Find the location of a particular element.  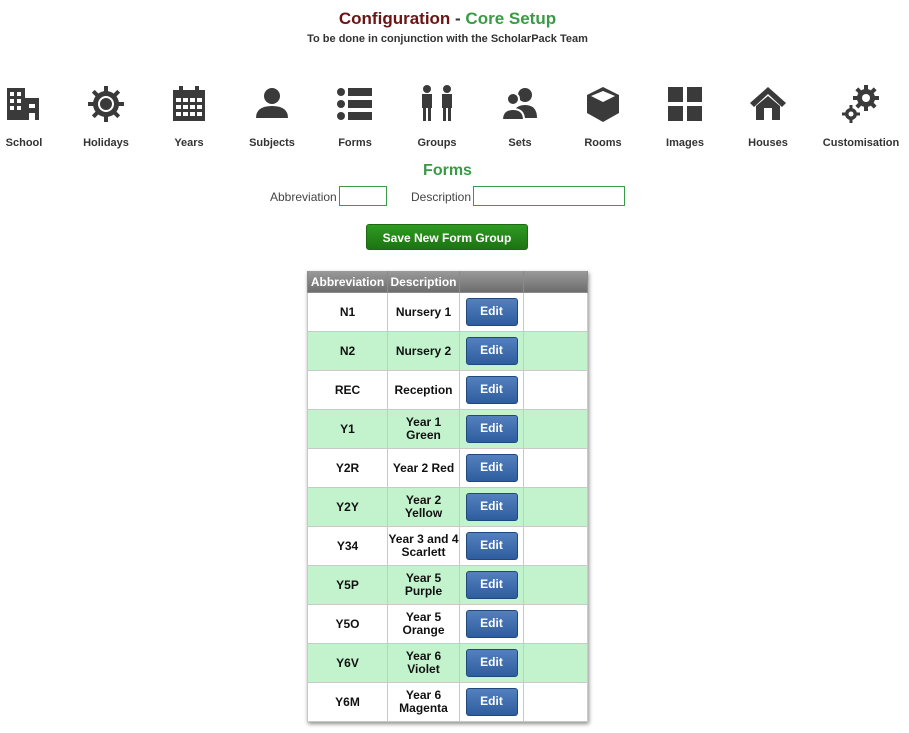

sun-icon is located at coordinates (106, 104).